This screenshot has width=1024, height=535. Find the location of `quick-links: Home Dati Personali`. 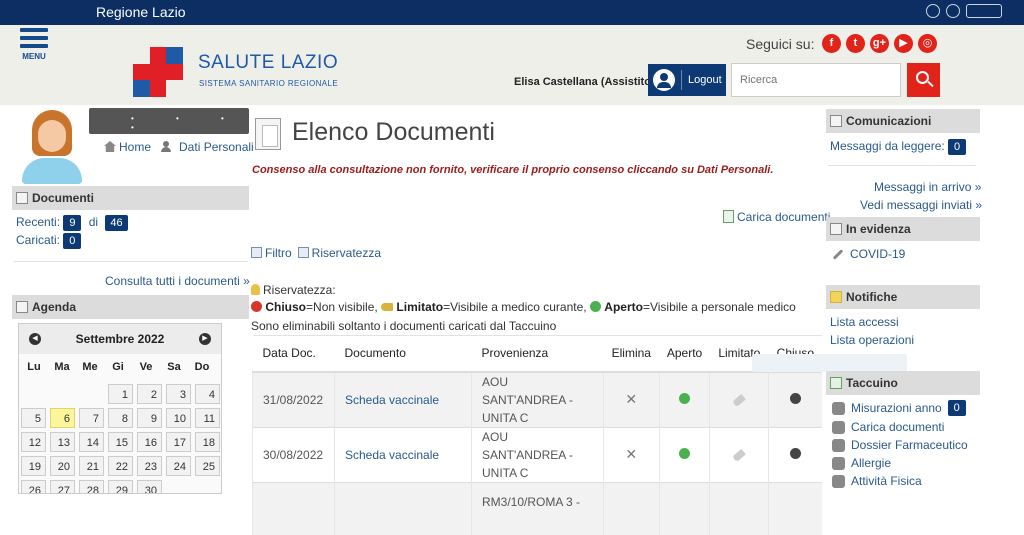

quick-links: Home Dati Personali is located at coordinates (179, 147).